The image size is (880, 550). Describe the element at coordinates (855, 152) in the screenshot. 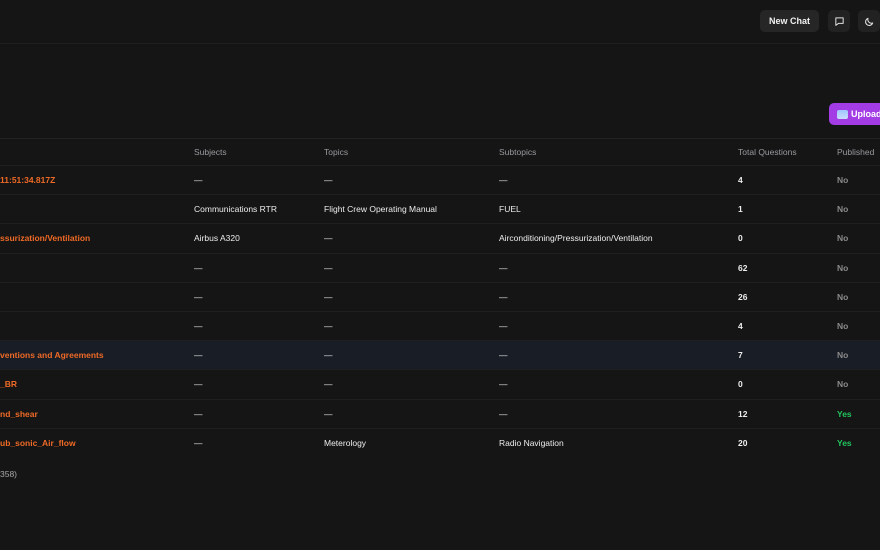

I see `column-header-published: Published` at that location.